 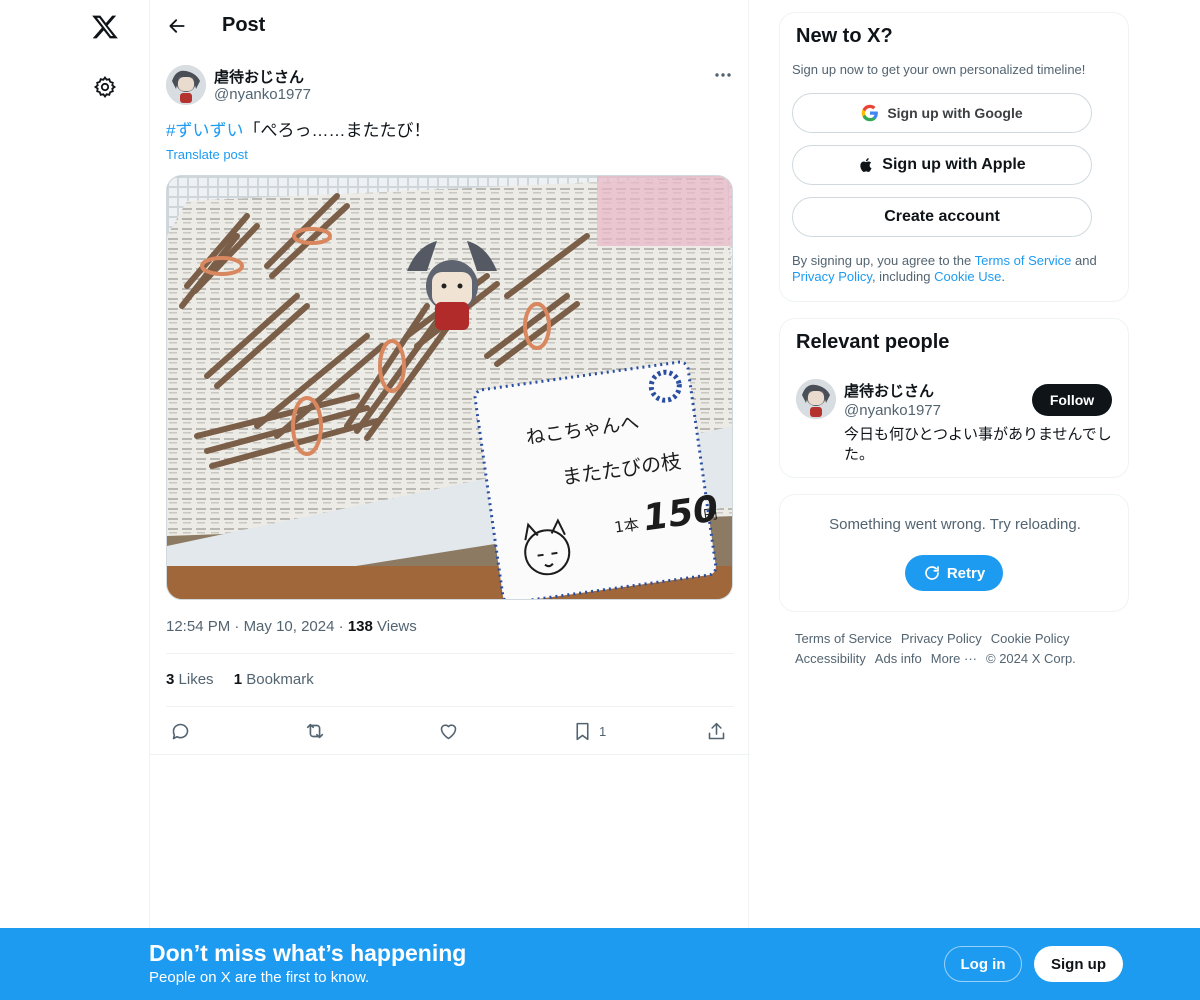 I want to click on retry-label: Retry, so click(x=966, y=573).